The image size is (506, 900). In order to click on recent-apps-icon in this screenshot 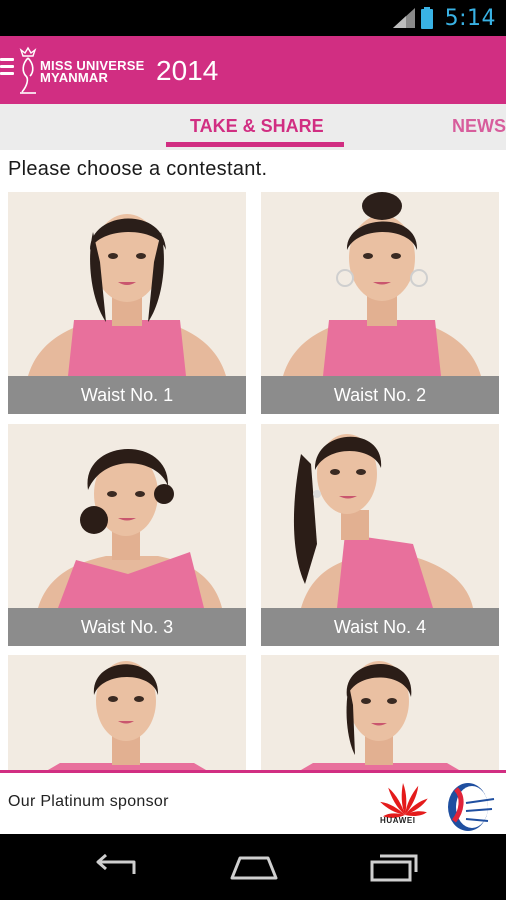, I will do `click(394, 867)`.